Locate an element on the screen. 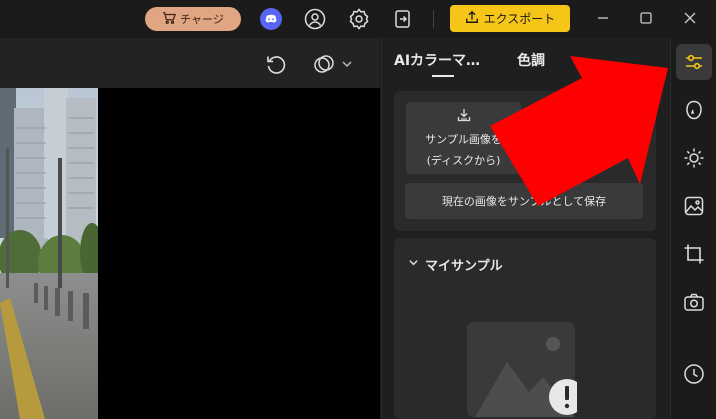 The width and height of the screenshot is (716, 419). title-bar: チャージ エクスポート is located at coordinates (358, 19).